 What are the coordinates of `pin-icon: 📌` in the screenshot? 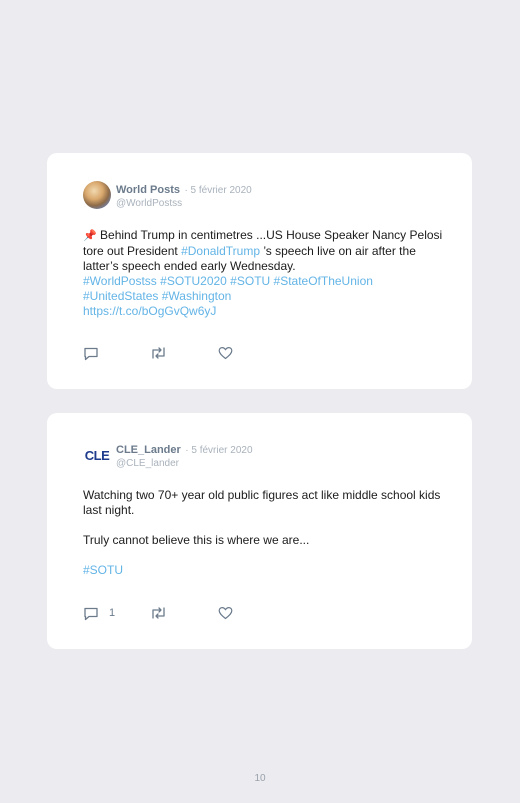 It's located at (90, 236).